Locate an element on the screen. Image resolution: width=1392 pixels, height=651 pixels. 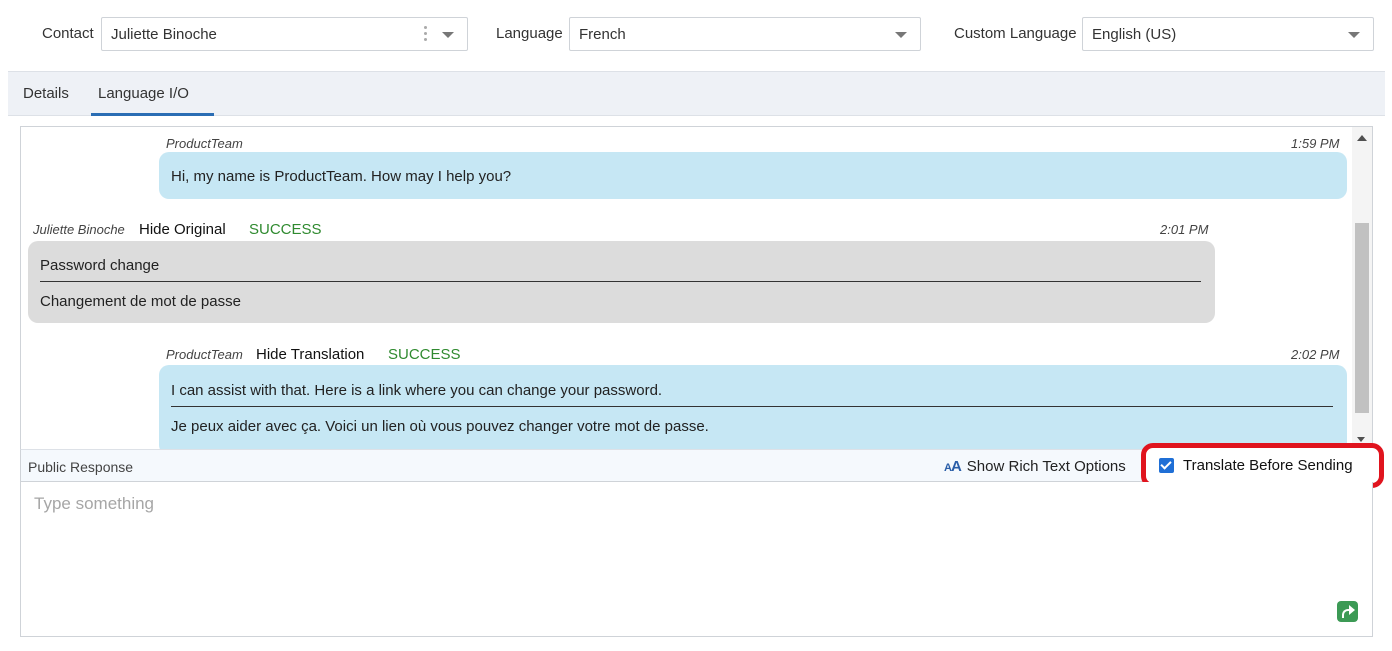
translate-before-sending-label: Translate Before Sending is located at coordinates (1268, 465).